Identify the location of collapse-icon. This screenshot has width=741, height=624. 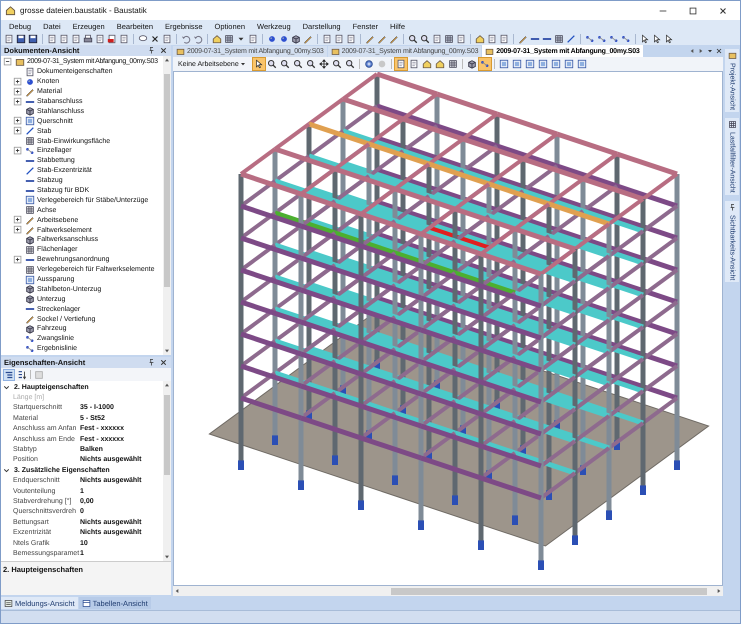
(8, 61).